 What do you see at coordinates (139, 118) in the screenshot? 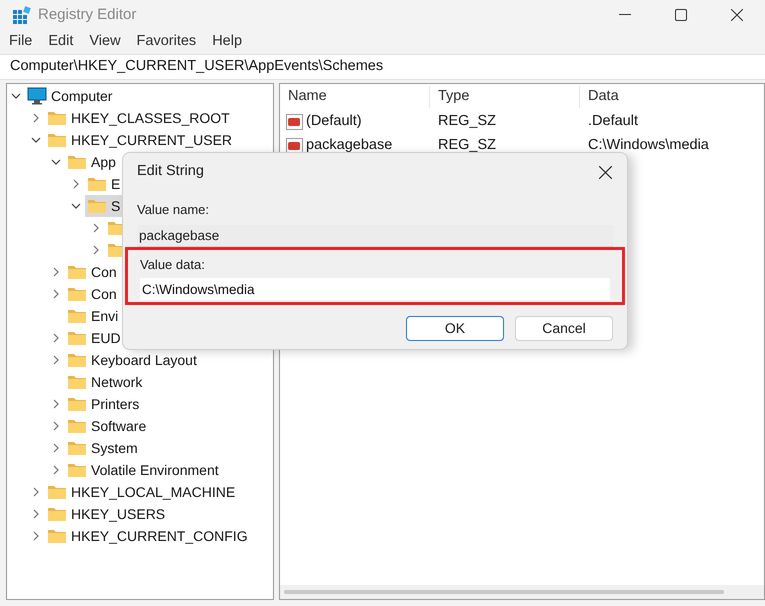
I see `tree-item: HKEY_CLASSES_ROOT` at bounding box center [139, 118].